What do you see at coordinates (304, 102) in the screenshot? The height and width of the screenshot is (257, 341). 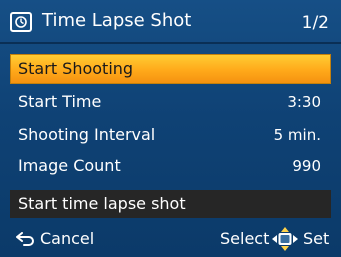 I see `menu-item-value: 3:30` at bounding box center [304, 102].